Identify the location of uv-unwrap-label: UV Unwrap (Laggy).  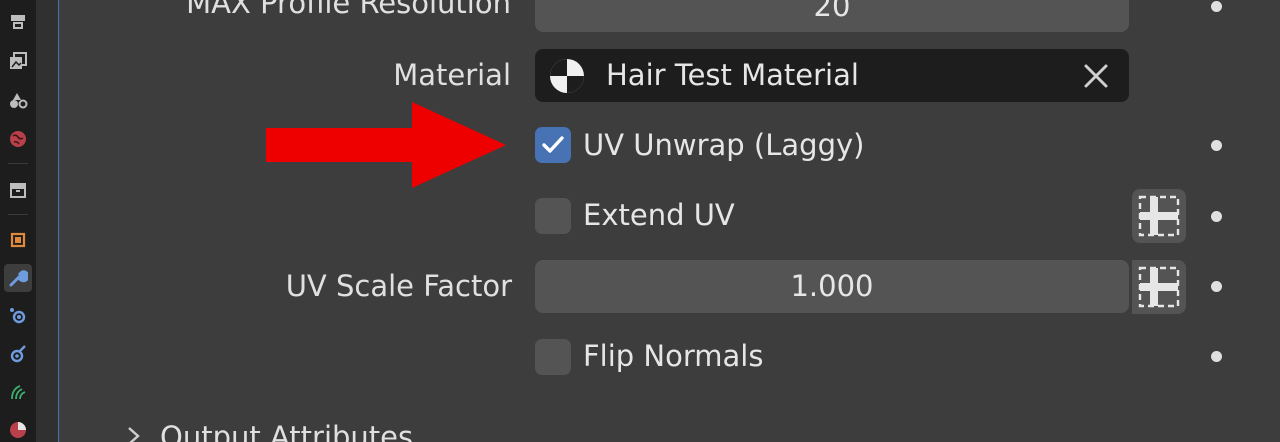
(723, 145).